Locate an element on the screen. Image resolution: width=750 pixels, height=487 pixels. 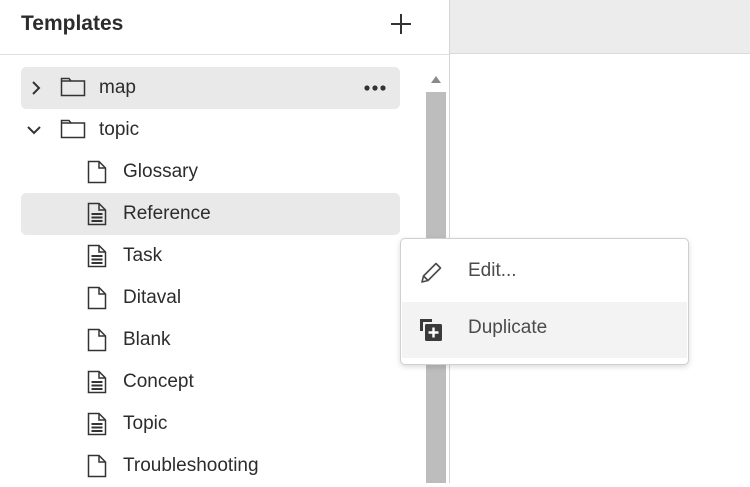
chevron-right-icon is located at coordinates (36, 88).